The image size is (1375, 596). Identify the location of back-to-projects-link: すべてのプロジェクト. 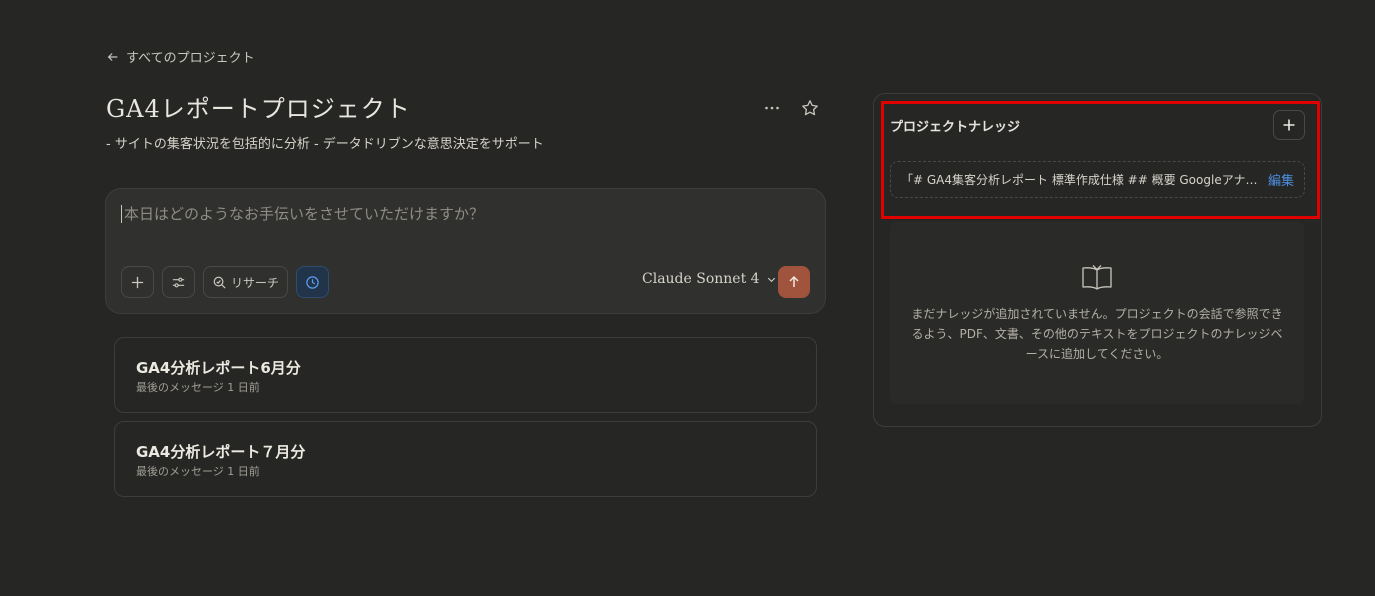
(180, 56).